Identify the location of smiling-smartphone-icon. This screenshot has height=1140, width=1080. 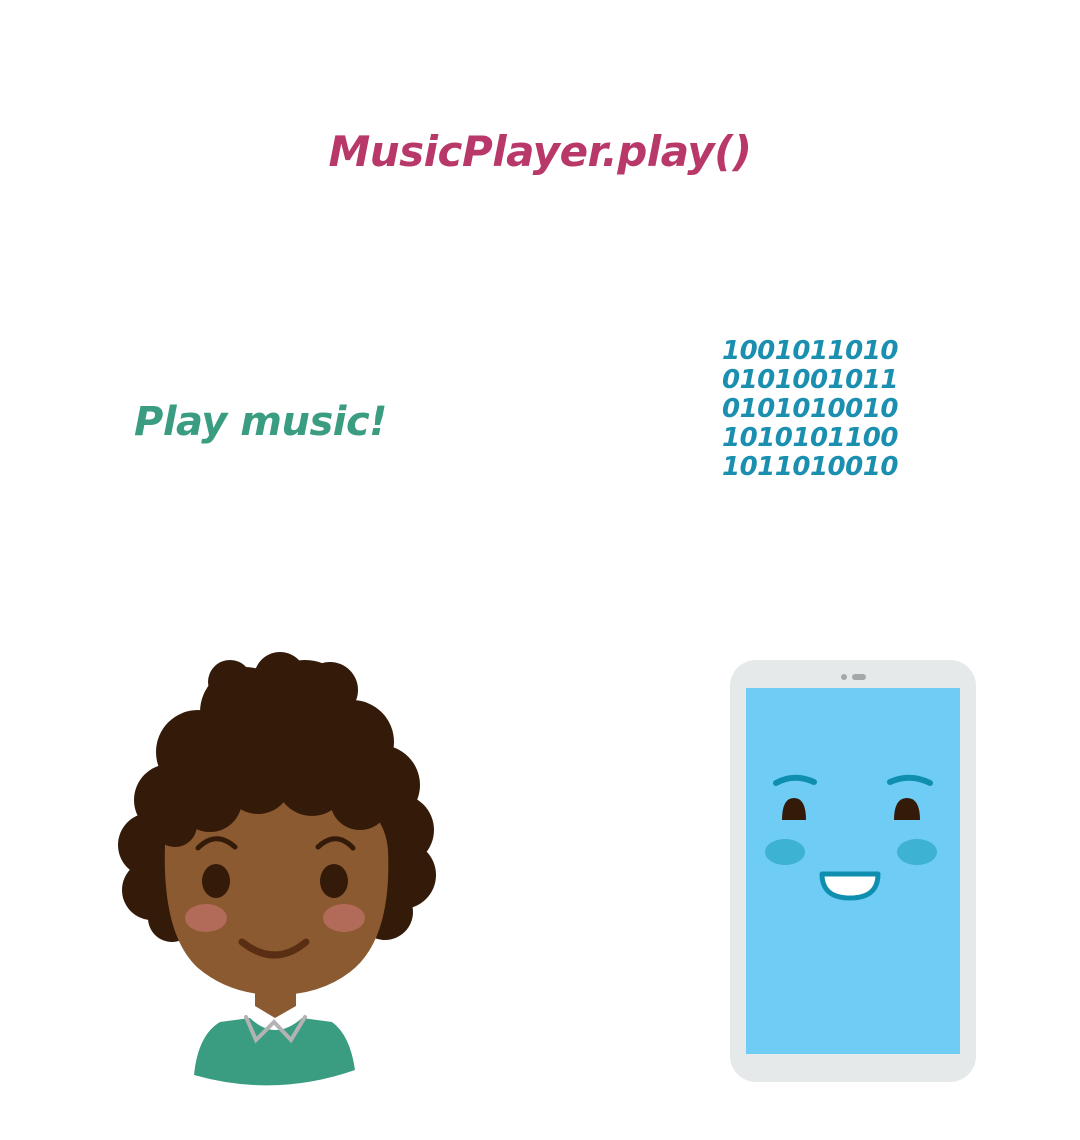
(853, 871).